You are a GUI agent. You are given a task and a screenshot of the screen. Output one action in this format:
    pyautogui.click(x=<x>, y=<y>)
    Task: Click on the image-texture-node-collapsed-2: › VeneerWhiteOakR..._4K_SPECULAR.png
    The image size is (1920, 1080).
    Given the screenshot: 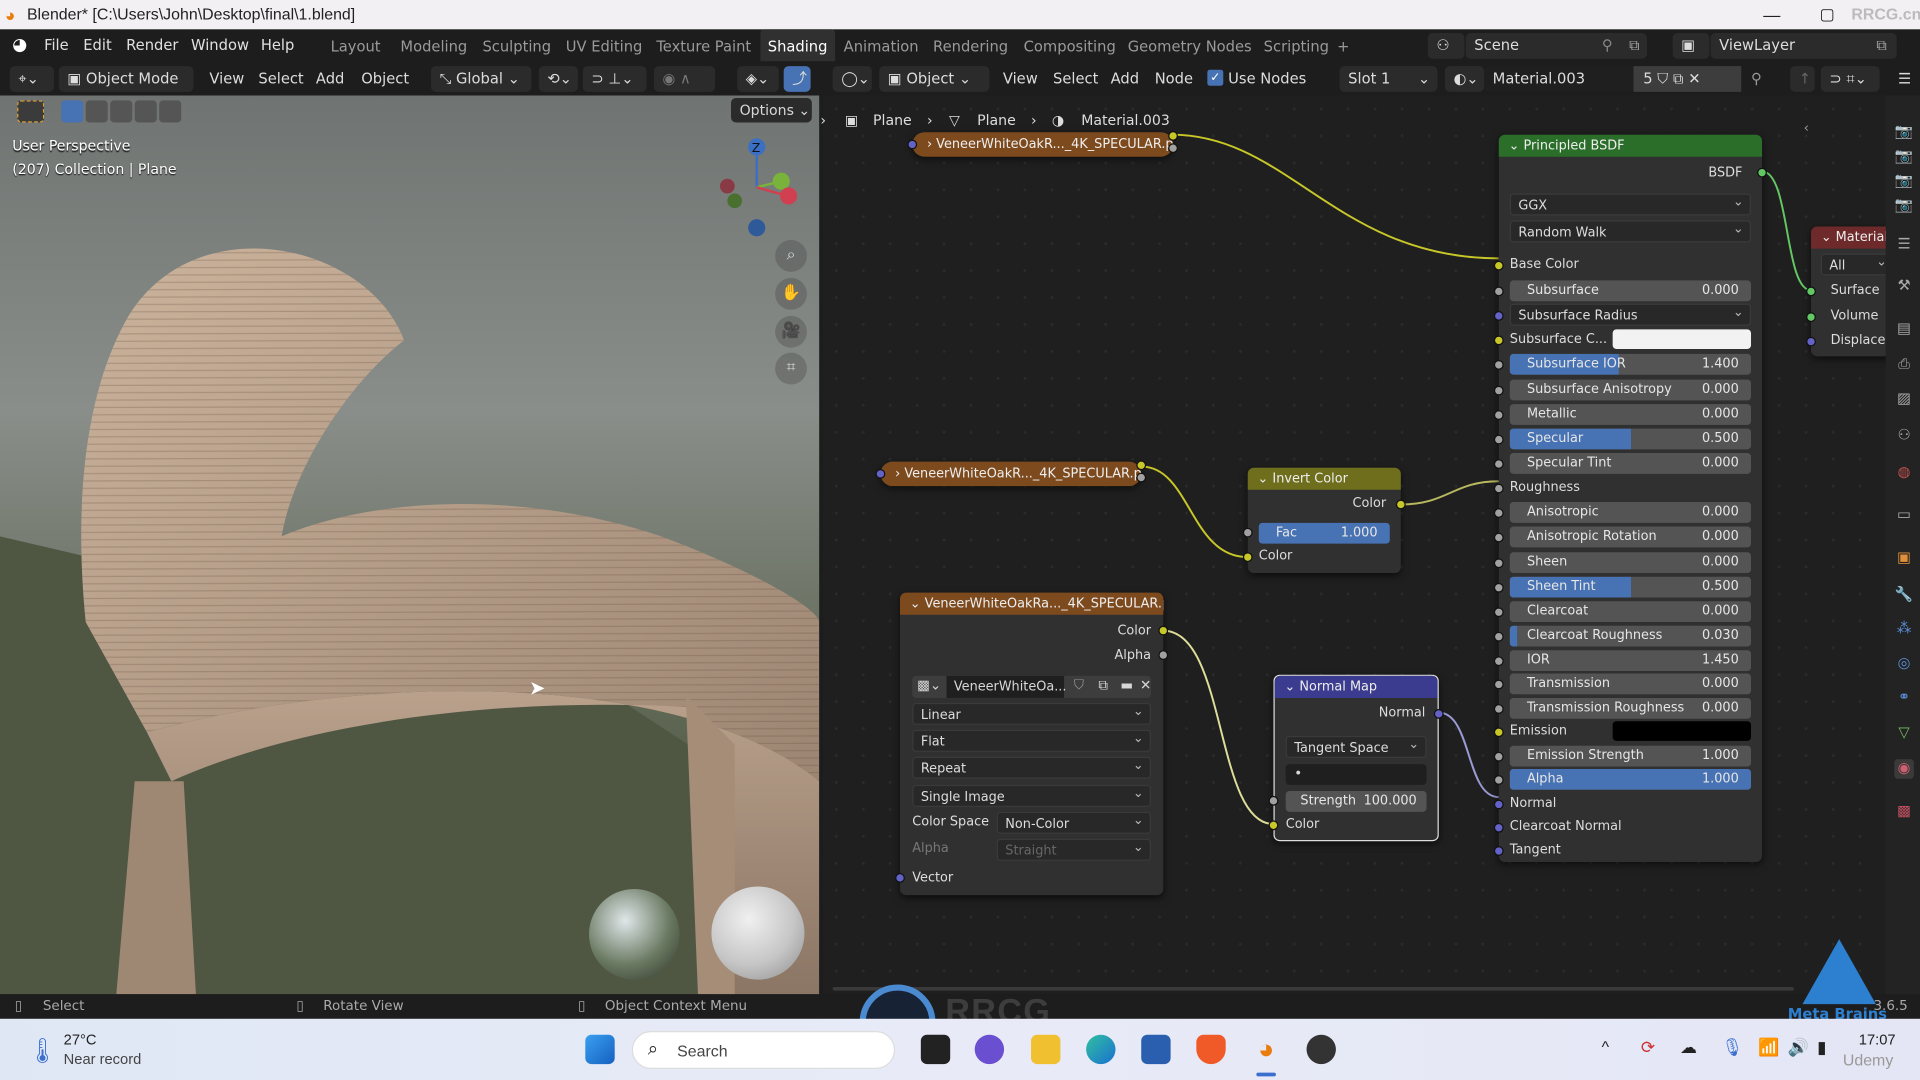 What is the action you would take?
    pyautogui.click(x=1011, y=473)
    